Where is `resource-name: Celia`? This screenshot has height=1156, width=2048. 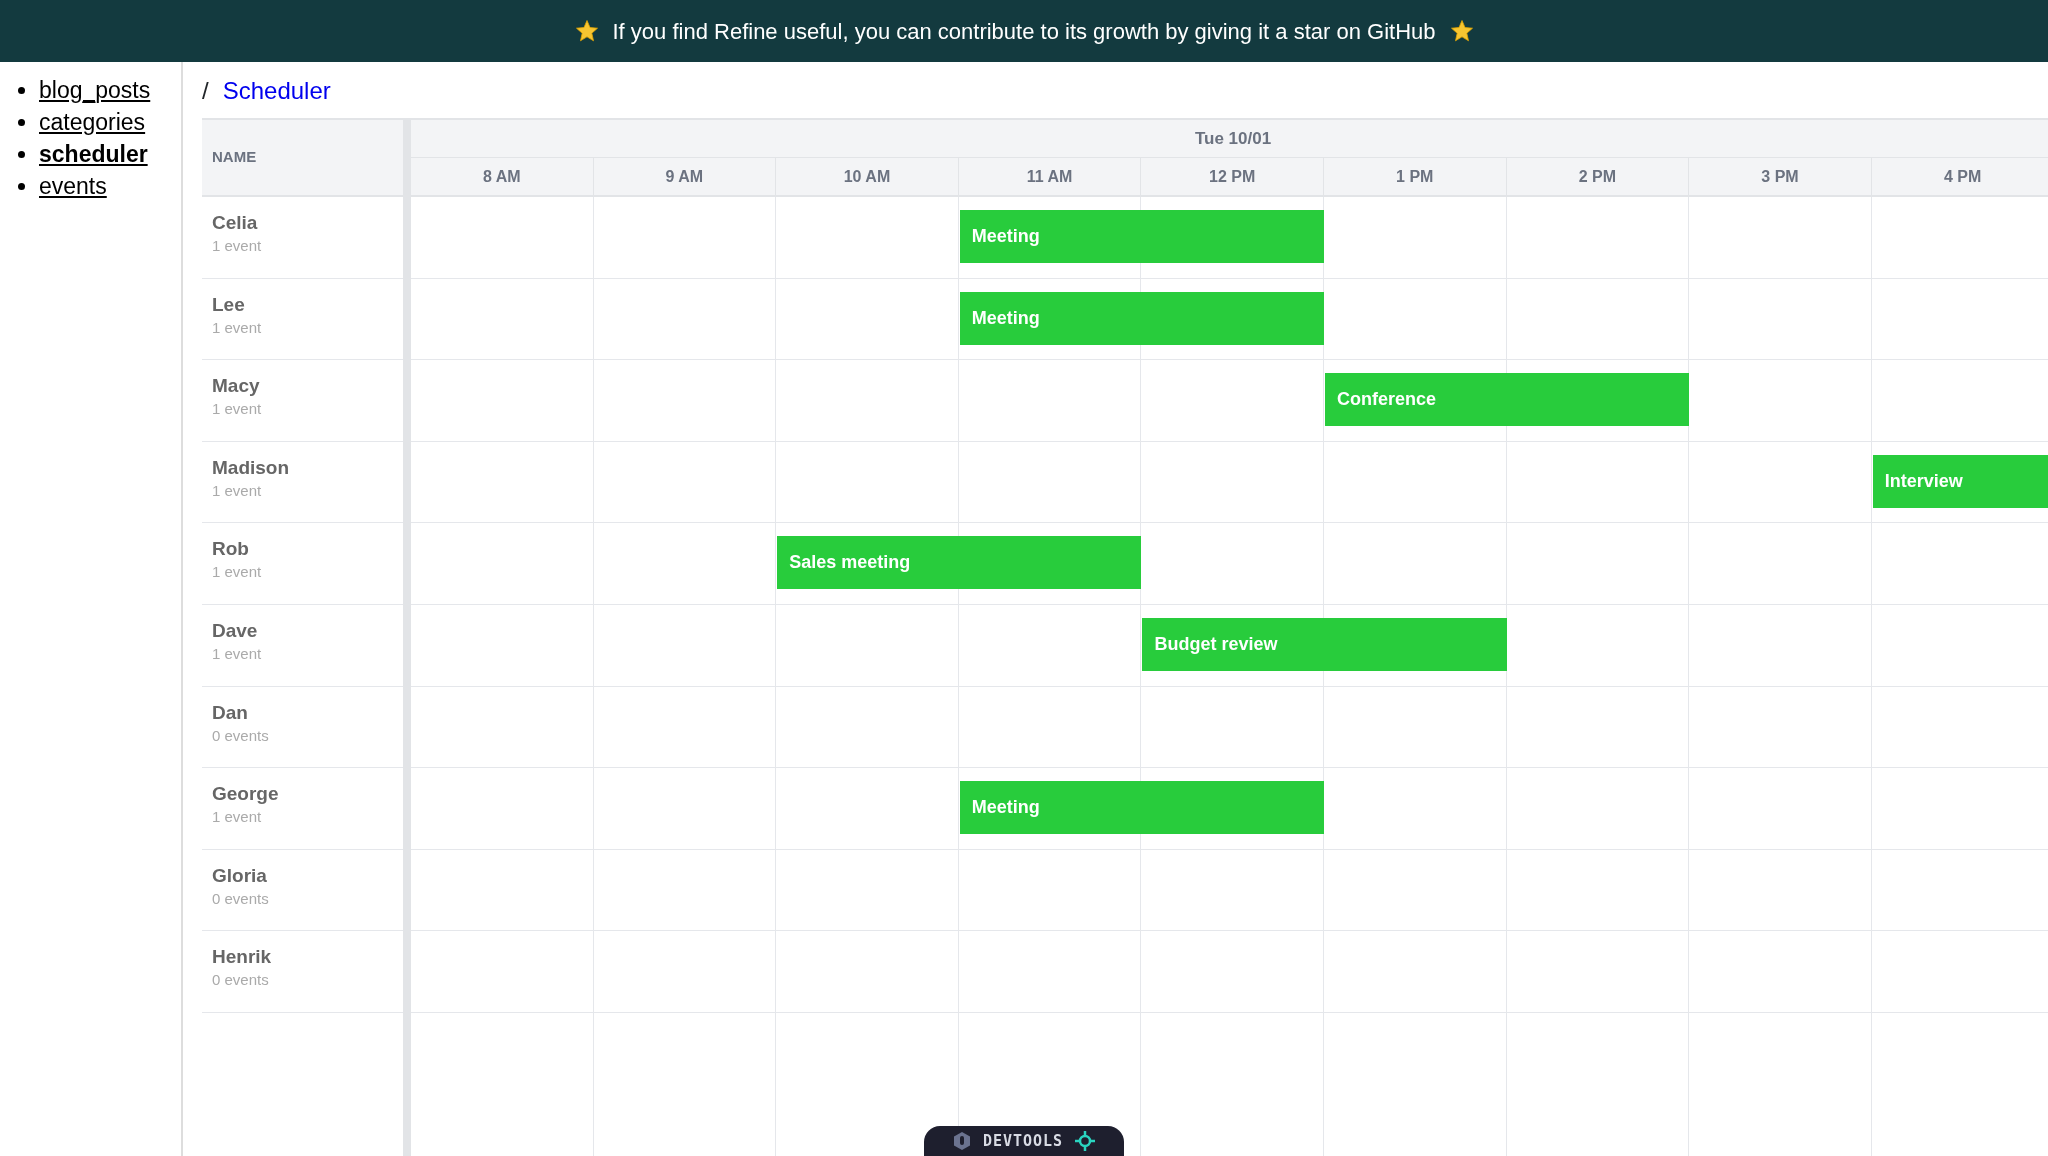 resource-name: Celia is located at coordinates (235, 223).